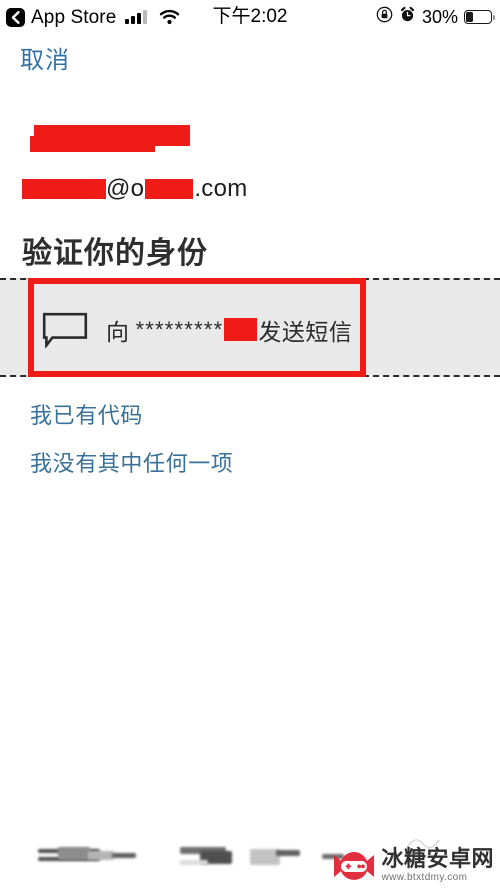 This screenshot has width=500, height=889. What do you see at coordinates (136, 17) in the screenshot?
I see `cellular-signal-icon` at bounding box center [136, 17].